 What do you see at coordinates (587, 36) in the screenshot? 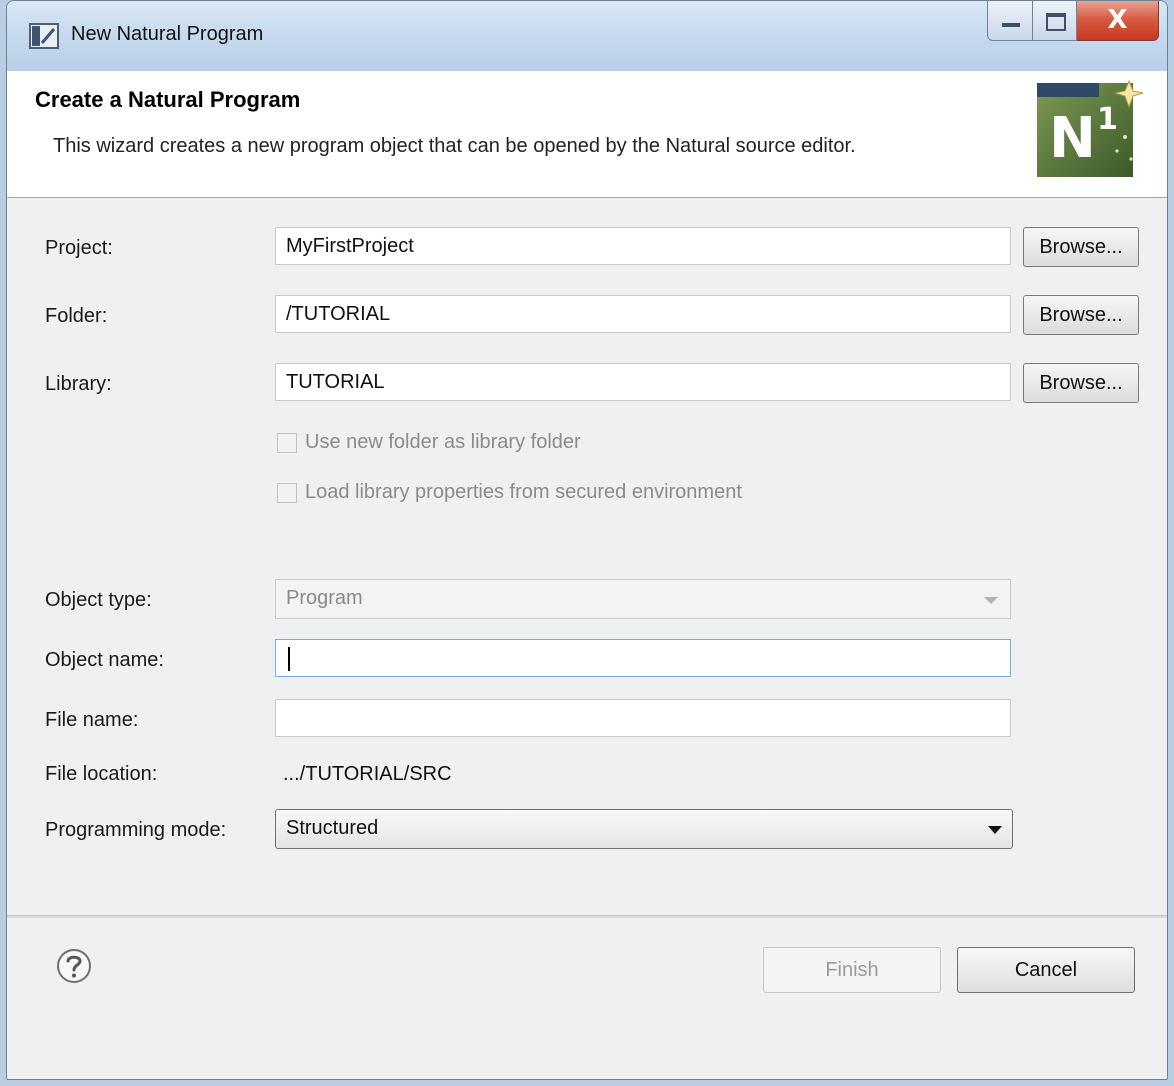
I see `title-bar: New Natural Program X` at bounding box center [587, 36].